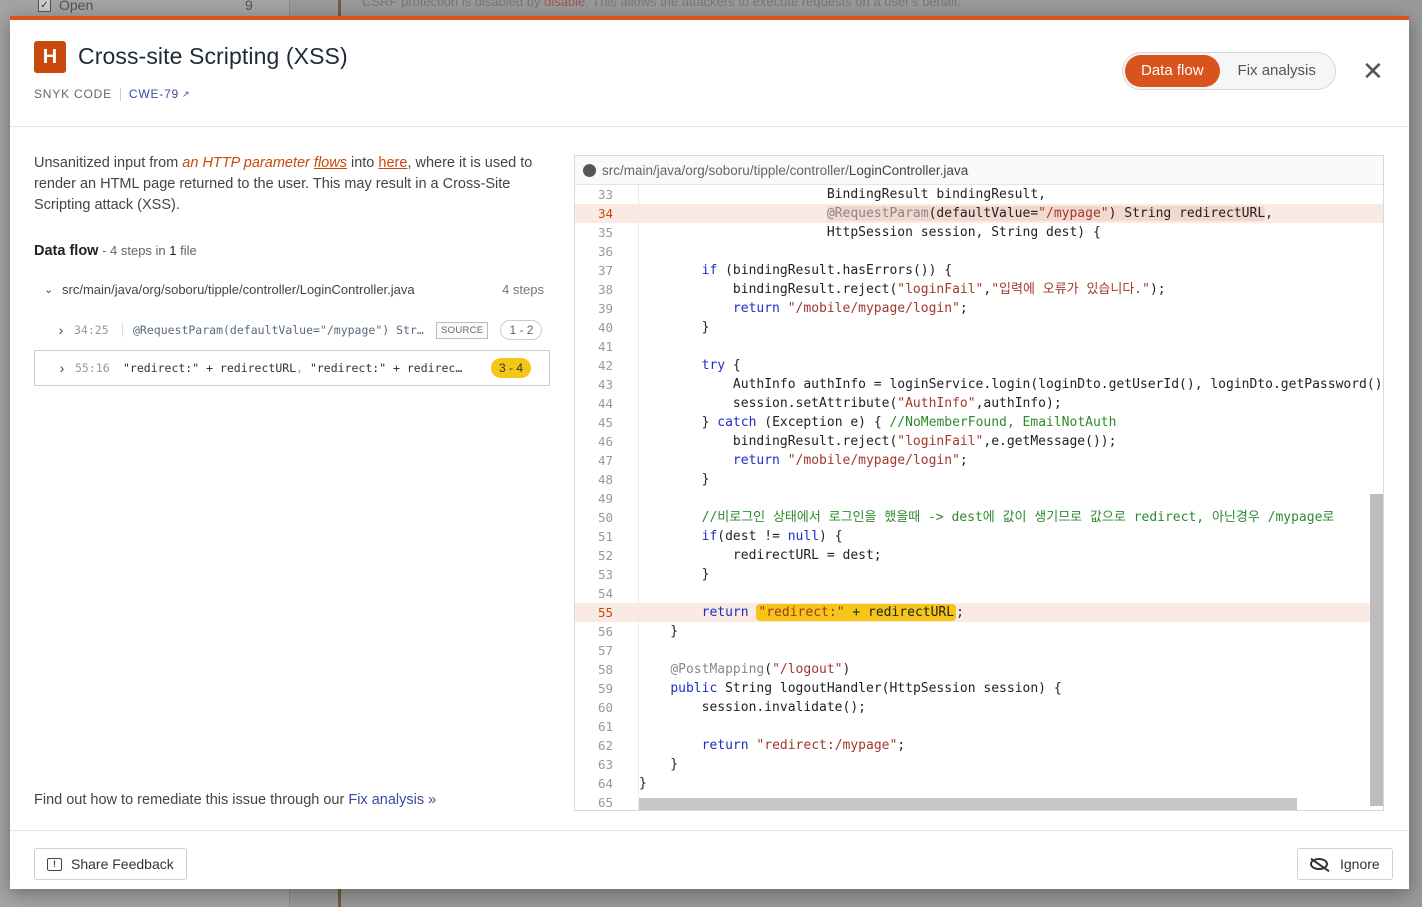 This screenshot has width=1422, height=907. What do you see at coordinates (1319, 864) in the screenshot?
I see `eye-off-icon` at bounding box center [1319, 864].